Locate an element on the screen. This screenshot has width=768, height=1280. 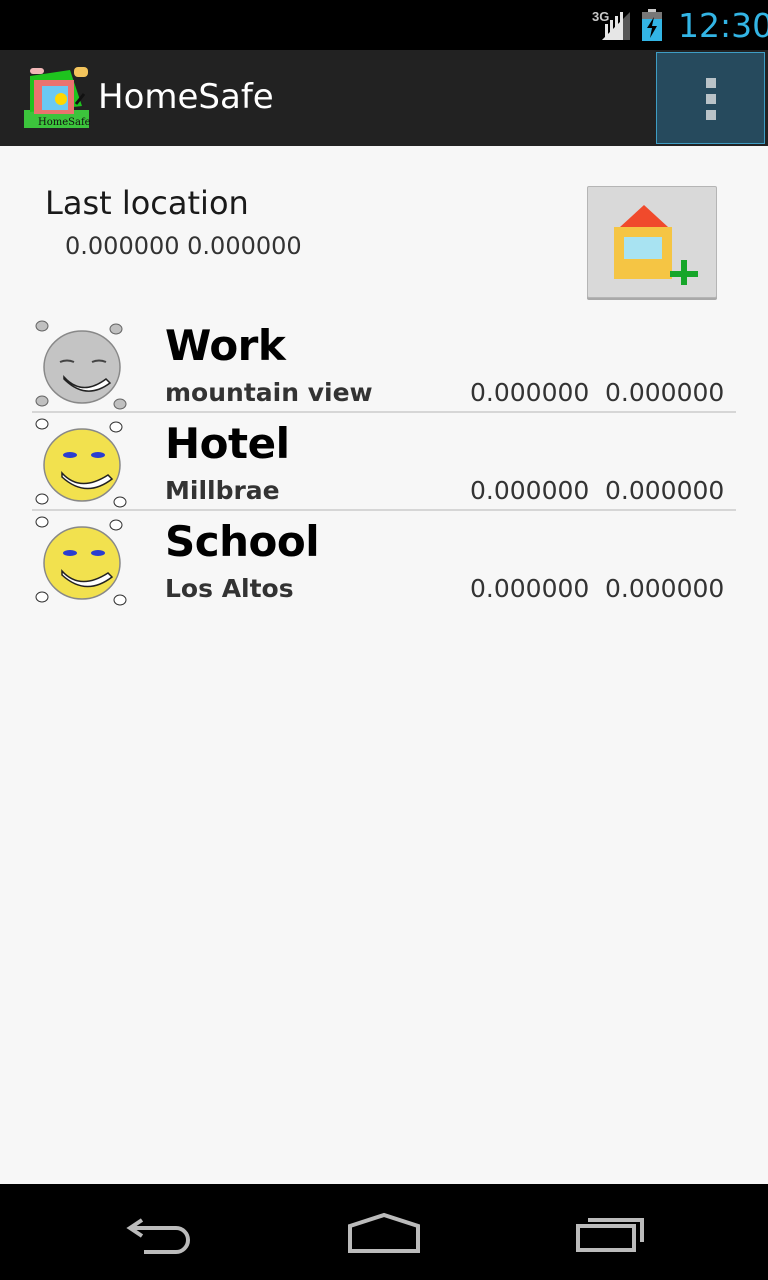
last-location-coords: 0.000000 0.000000 is located at coordinates (183, 246).